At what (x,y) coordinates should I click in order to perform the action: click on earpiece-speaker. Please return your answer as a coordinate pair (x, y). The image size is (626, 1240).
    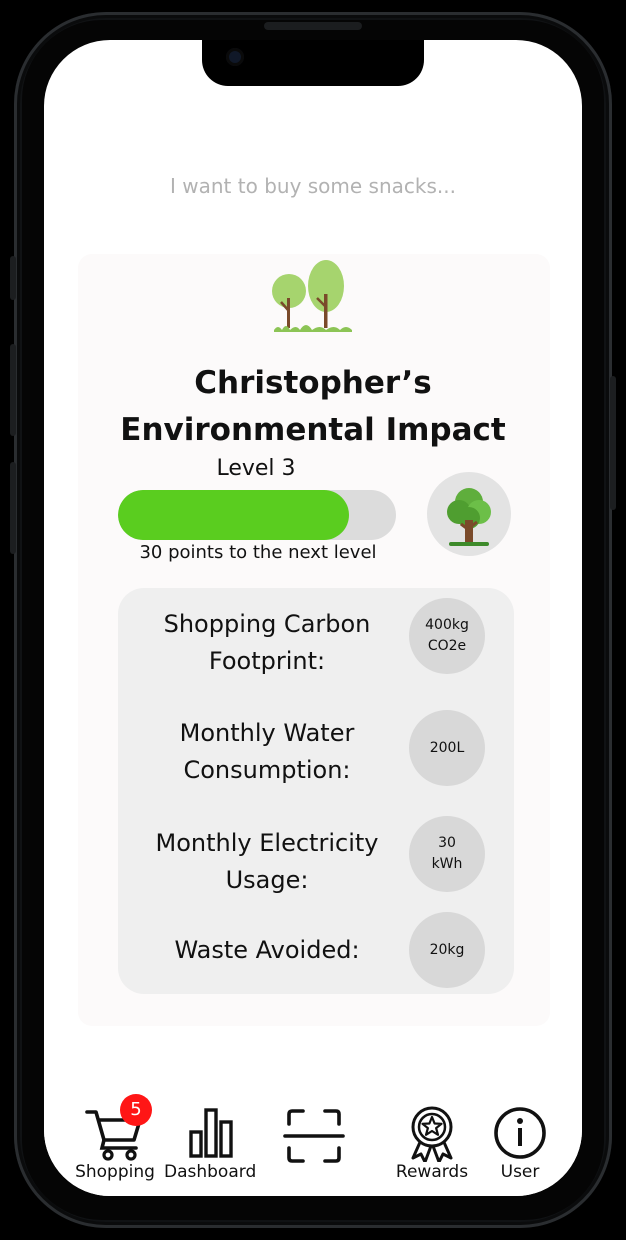
    Looking at the image, I should click on (313, 26).